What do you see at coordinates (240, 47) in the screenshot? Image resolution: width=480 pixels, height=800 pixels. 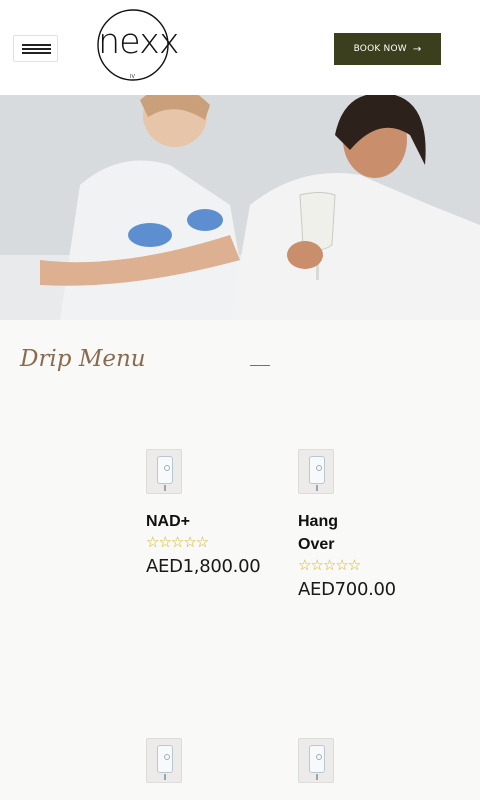 I see `site-header: nexx IV BOOK NOW →` at bounding box center [240, 47].